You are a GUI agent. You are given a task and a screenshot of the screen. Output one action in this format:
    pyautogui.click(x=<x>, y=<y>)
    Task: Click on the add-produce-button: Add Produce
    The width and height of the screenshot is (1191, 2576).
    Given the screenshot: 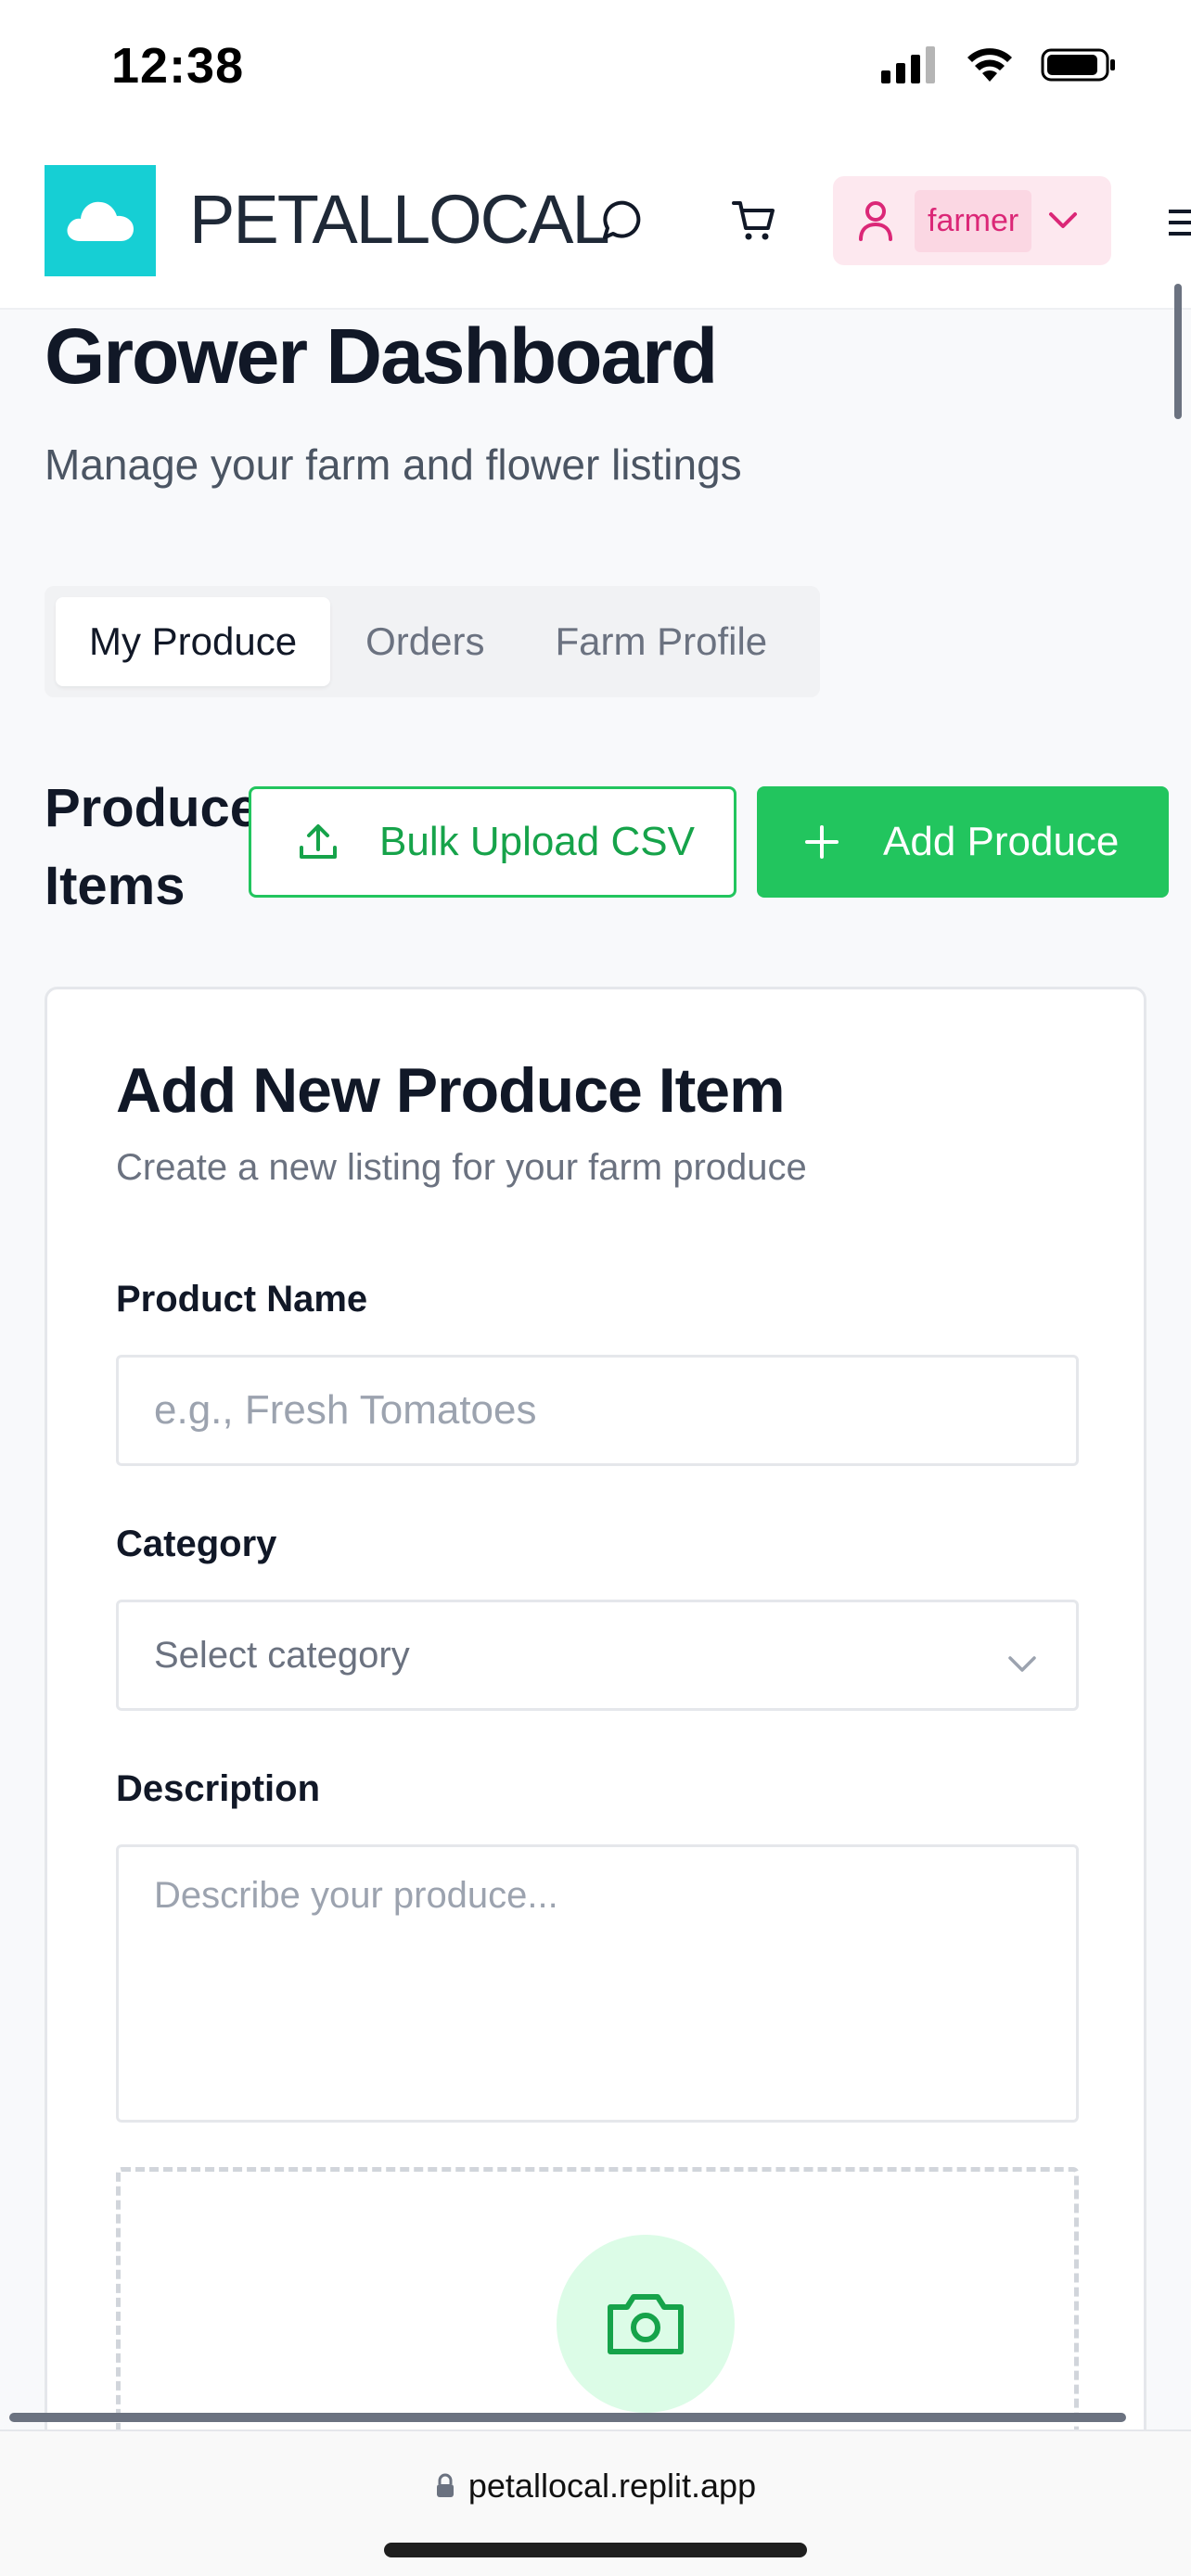 What is the action you would take?
    pyautogui.click(x=963, y=842)
    